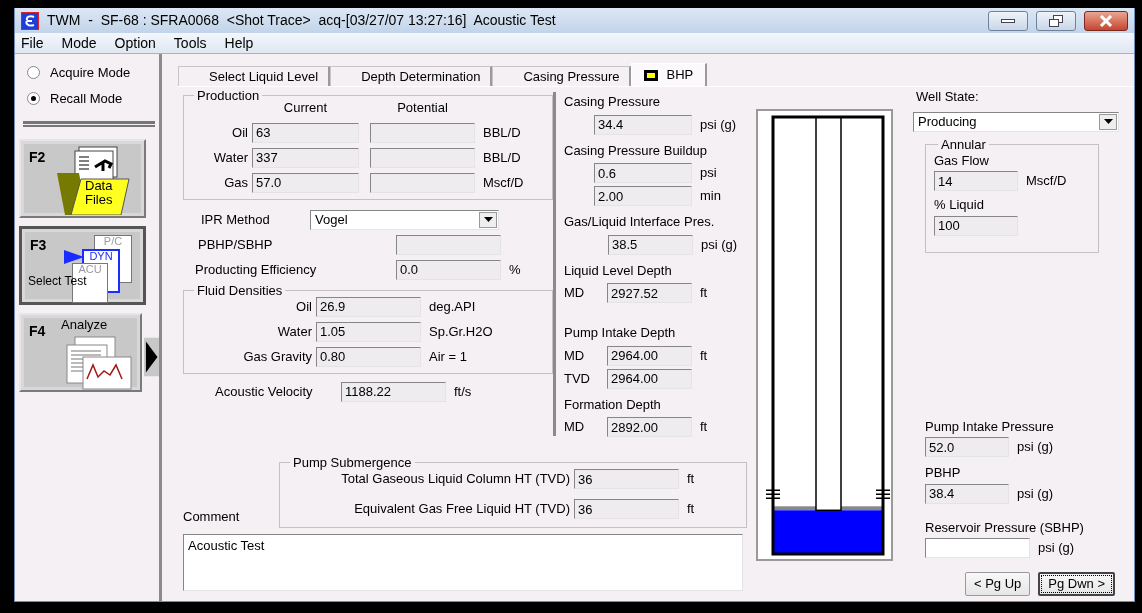  Describe the element at coordinates (305, 132) in the screenshot. I see `input-field: 63` at that location.